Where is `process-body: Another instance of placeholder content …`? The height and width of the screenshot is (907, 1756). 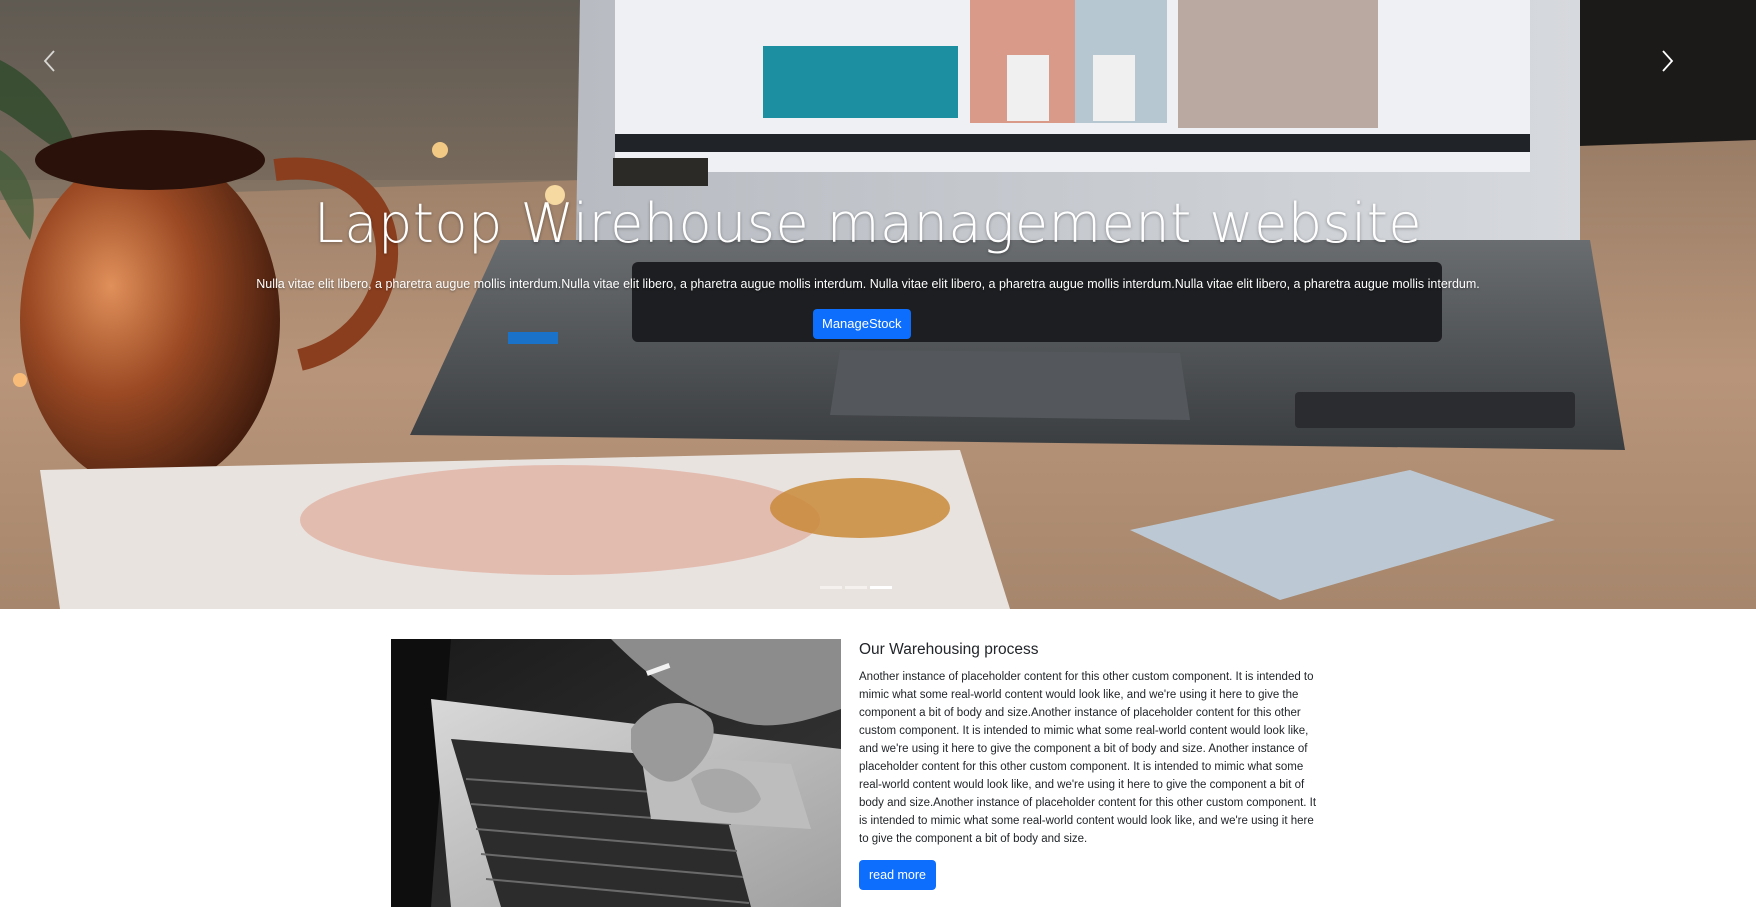
process-body: Another instance of placeholder content … is located at coordinates (1088, 758).